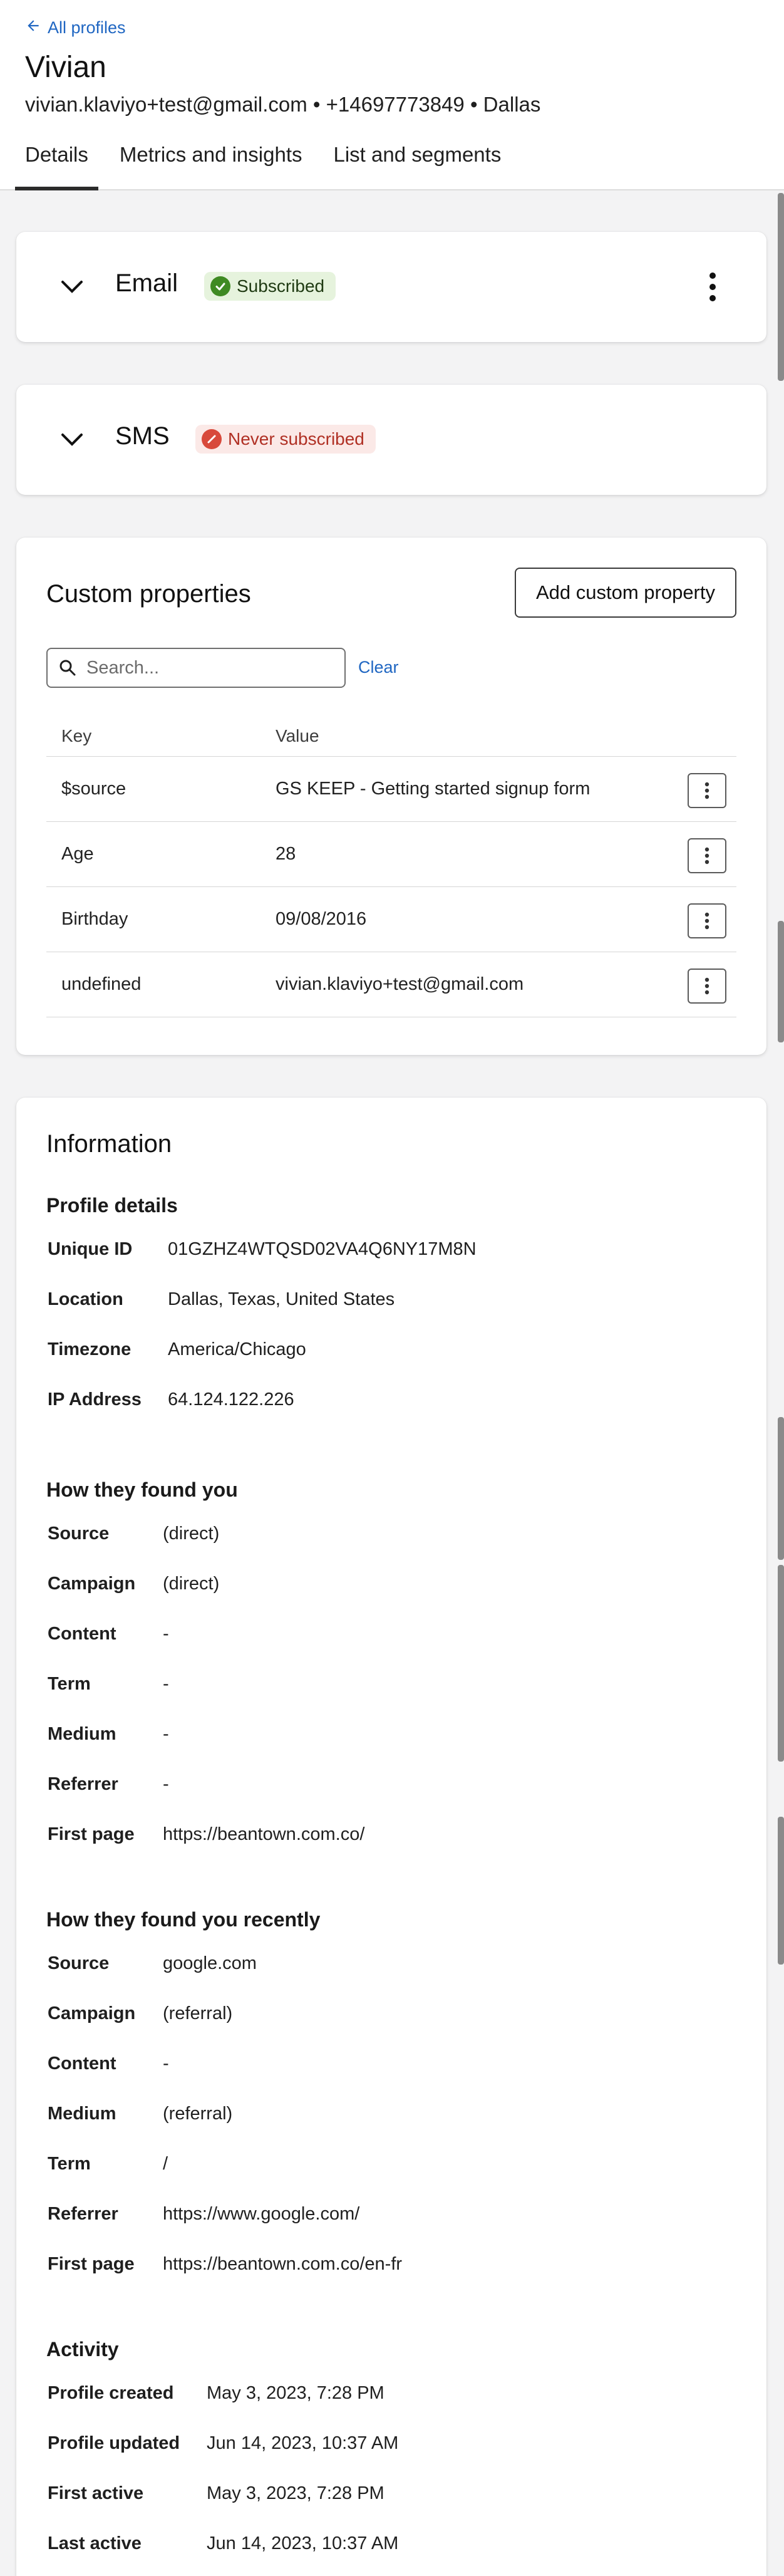  What do you see at coordinates (87, 27) in the screenshot?
I see `all-profiles-label: All profiles` at bounding box center [87, 27].